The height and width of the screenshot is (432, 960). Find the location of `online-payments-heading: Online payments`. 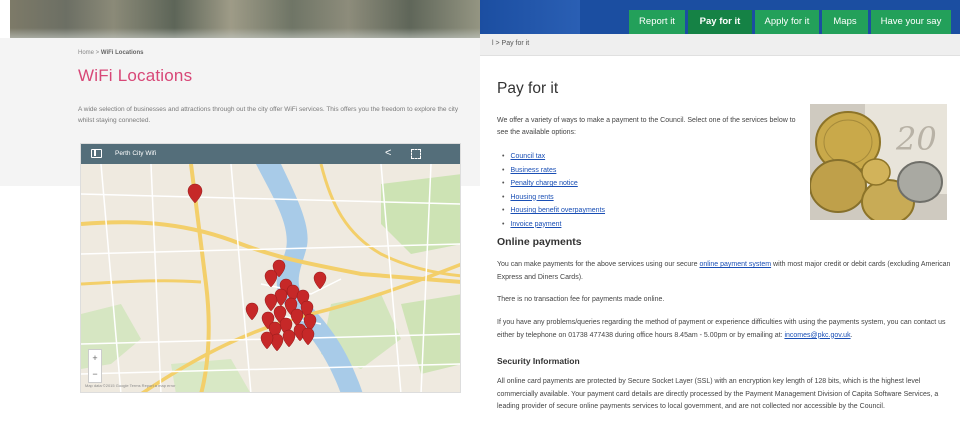

online-payments-heading: Online payments is located at coordinates (539, 242).